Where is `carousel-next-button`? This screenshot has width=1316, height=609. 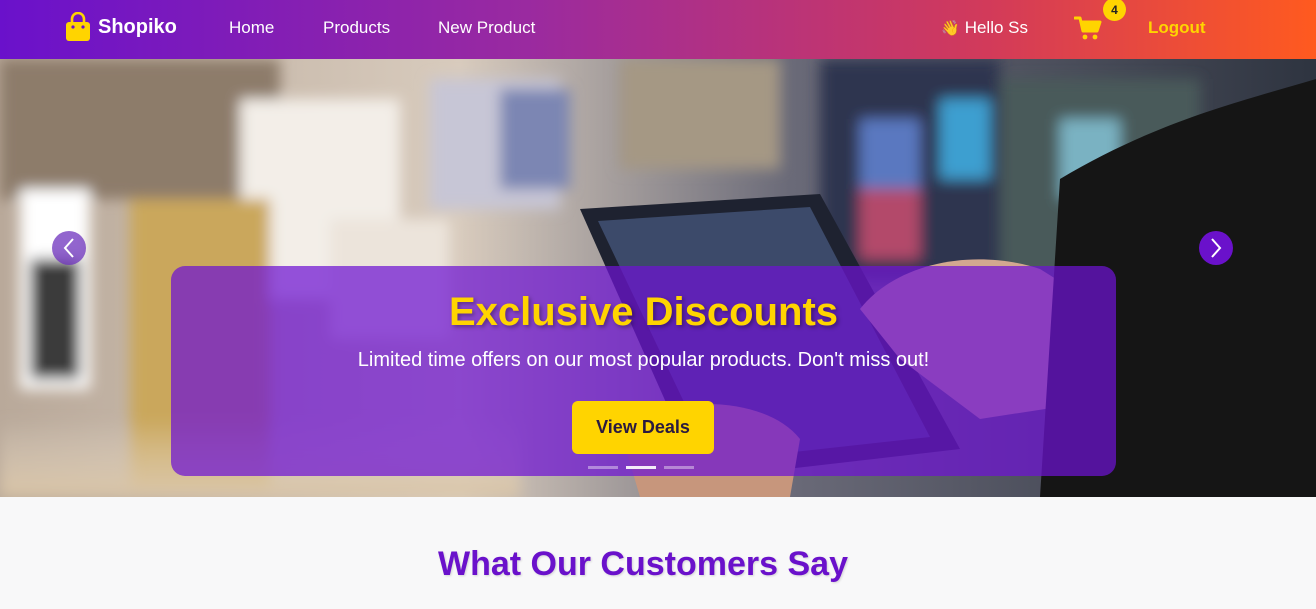
carousel-next-button is located at coordinates (1216, 248).